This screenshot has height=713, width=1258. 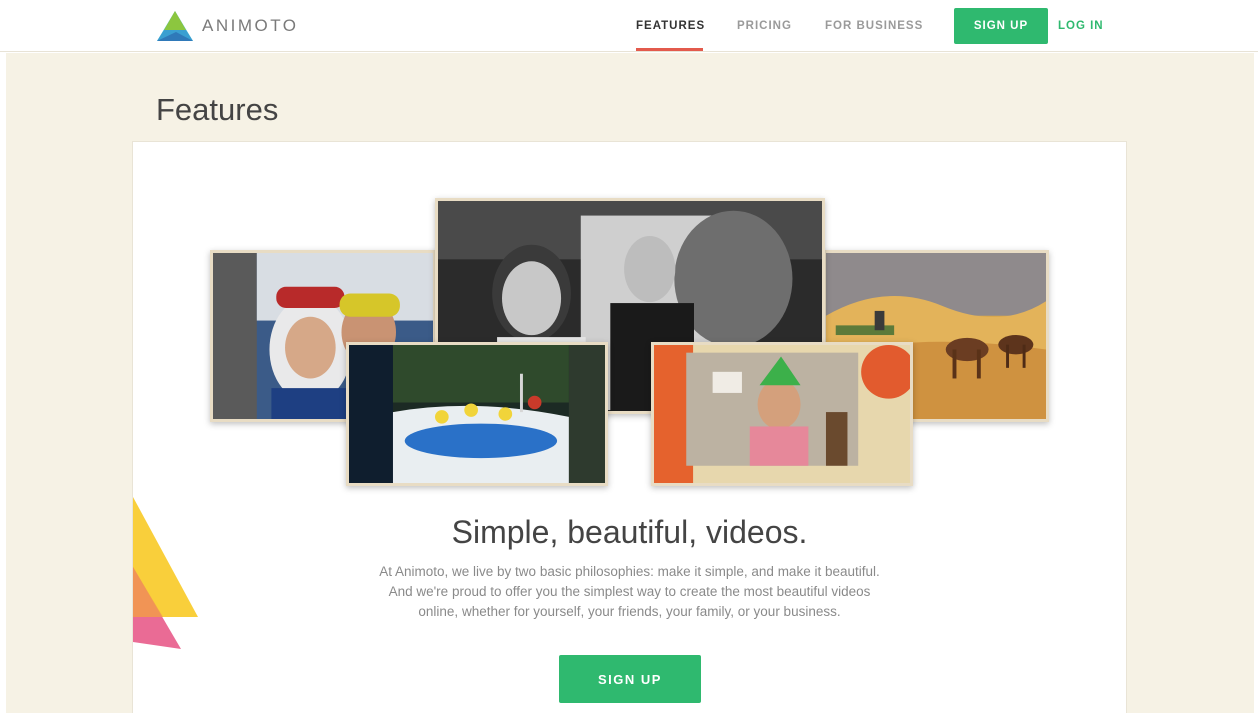 What do you see at coordinates (175, 26) in the screenshot?
I see `animoto-logo-icon` at bounding box center [175, 26].